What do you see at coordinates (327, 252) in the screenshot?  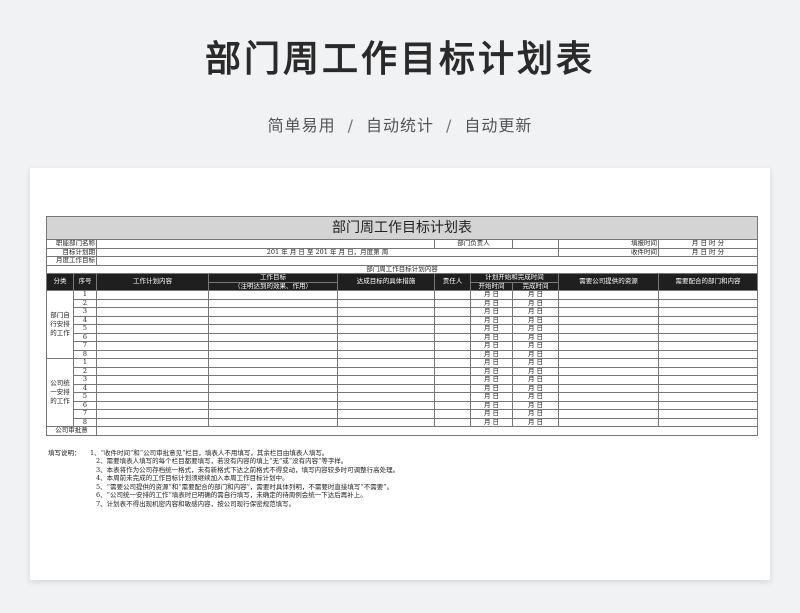 I see `target-period-field: 201 年 月 日 至 201 年 月 日，月度第 周` at bounding box center [327, 252].